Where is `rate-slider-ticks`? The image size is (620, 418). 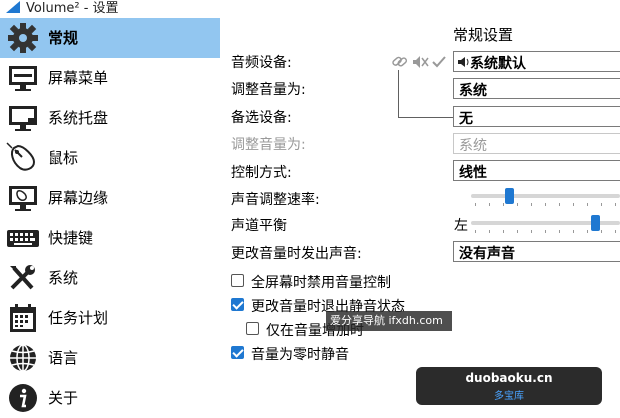
rate-slider-ticks is located at coordinates (545, 205).